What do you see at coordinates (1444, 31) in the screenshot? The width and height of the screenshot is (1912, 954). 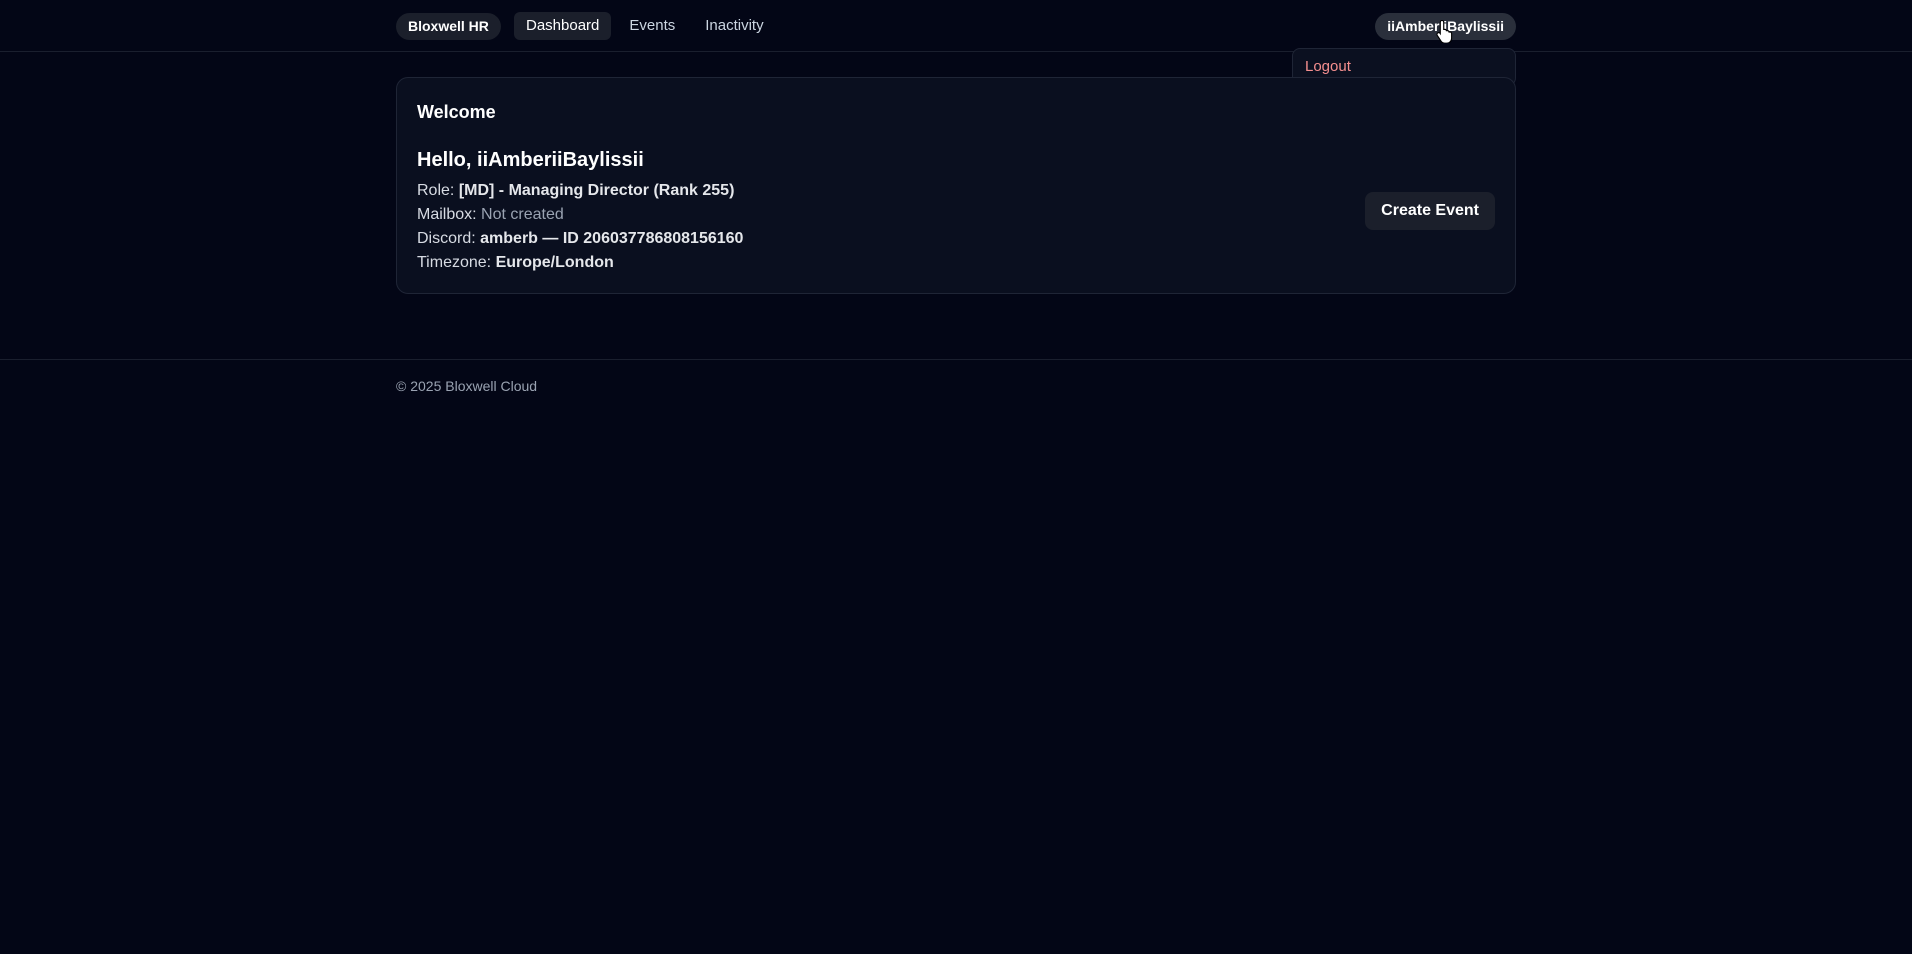 I see `hand-cursor-icon` at bounding box center [1444, 31].